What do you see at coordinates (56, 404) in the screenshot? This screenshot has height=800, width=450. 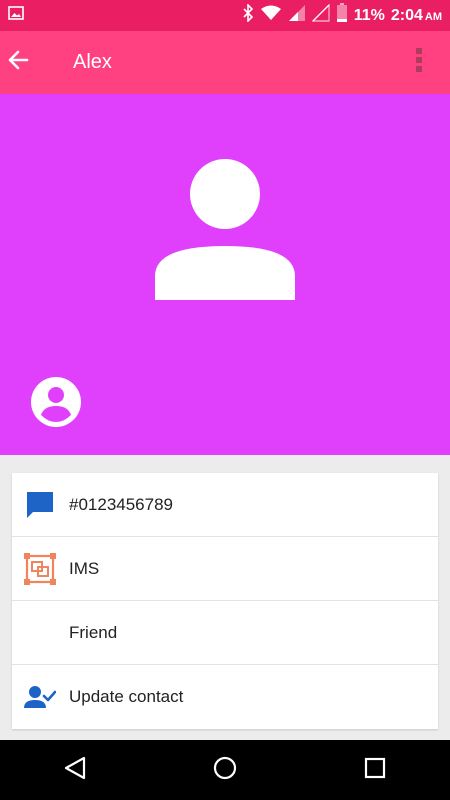 I see `account-circle-icon` at bounding box center [56, 404].